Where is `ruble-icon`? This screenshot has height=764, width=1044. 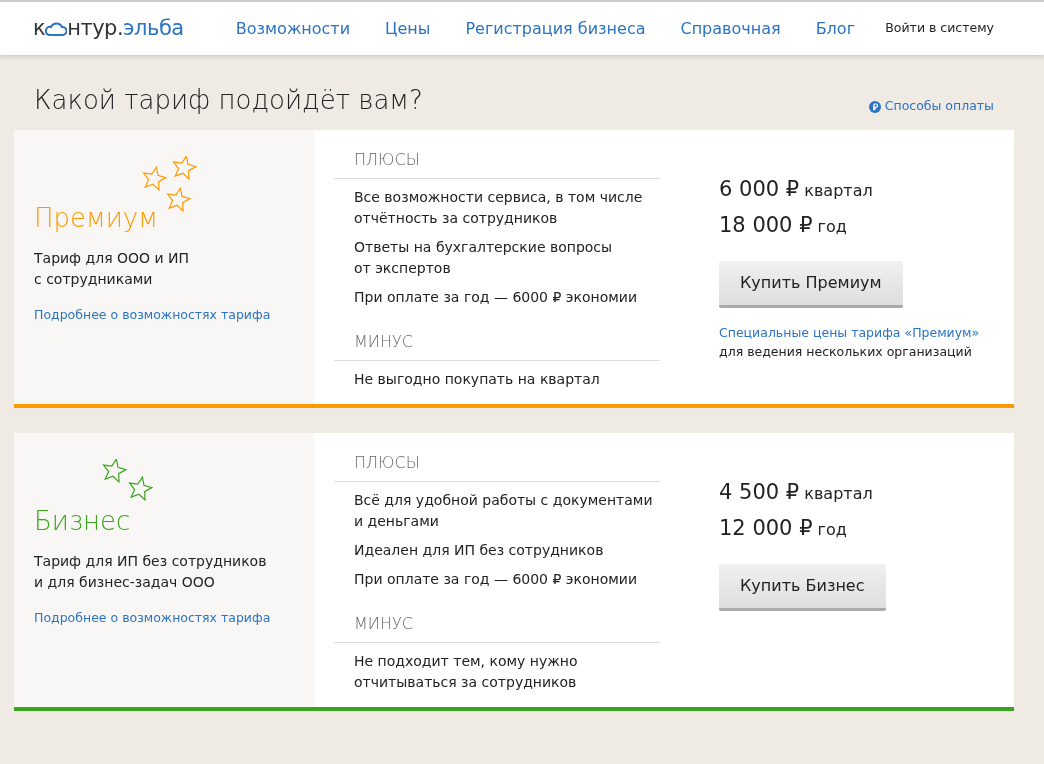 ruble-icon is located at coordinates (874, 106).